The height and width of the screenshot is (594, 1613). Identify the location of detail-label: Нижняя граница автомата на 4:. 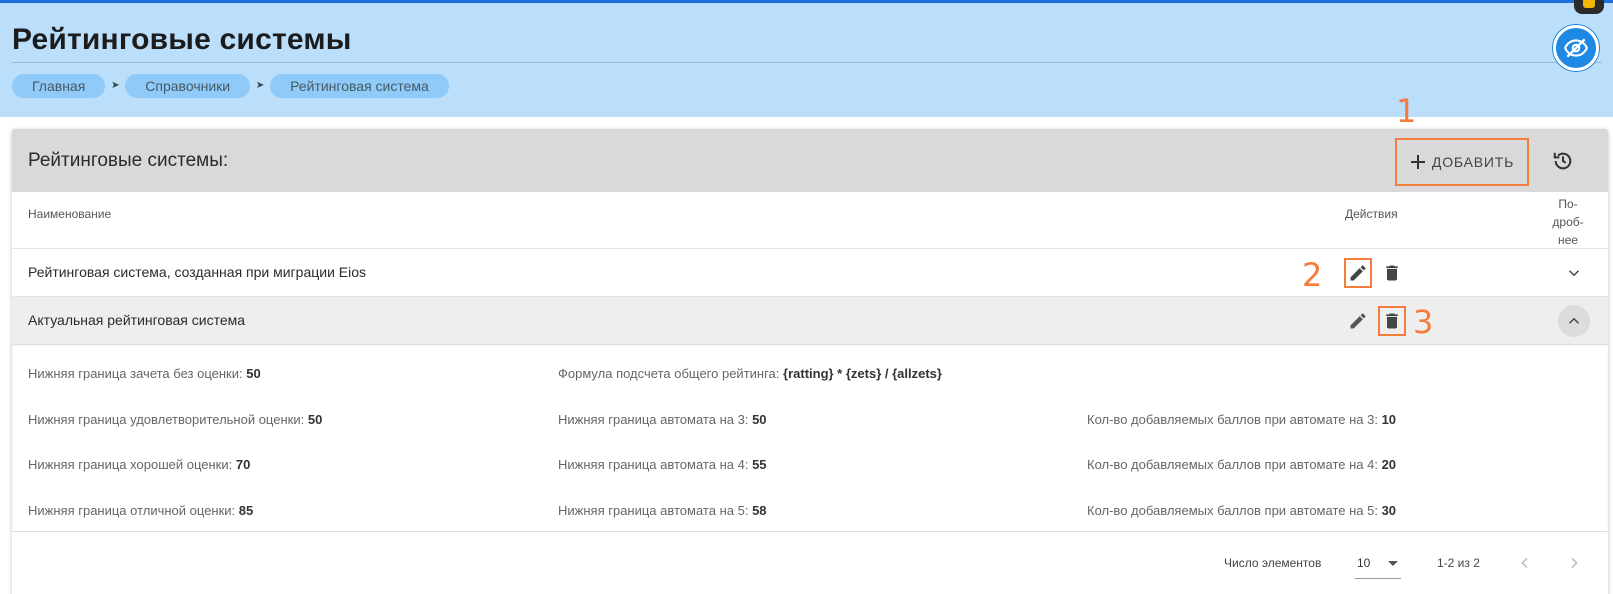
(653, 464).